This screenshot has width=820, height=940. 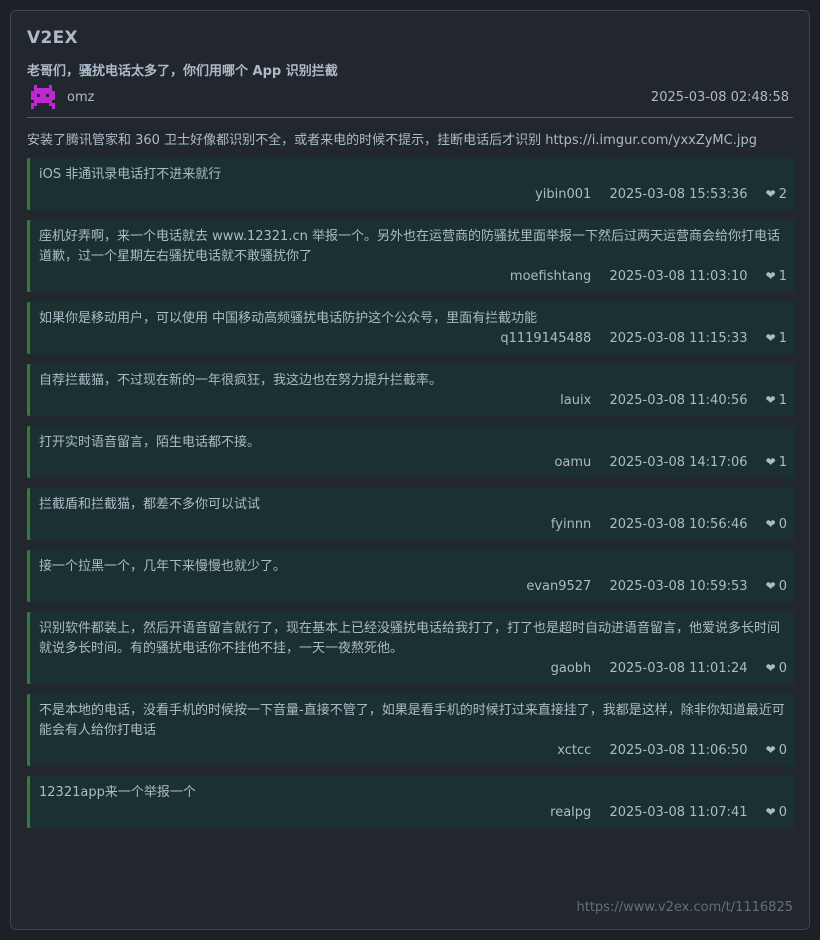 I want to click on reply-time: 2025-03-08 14:17:06, so click(x=678, y=462).